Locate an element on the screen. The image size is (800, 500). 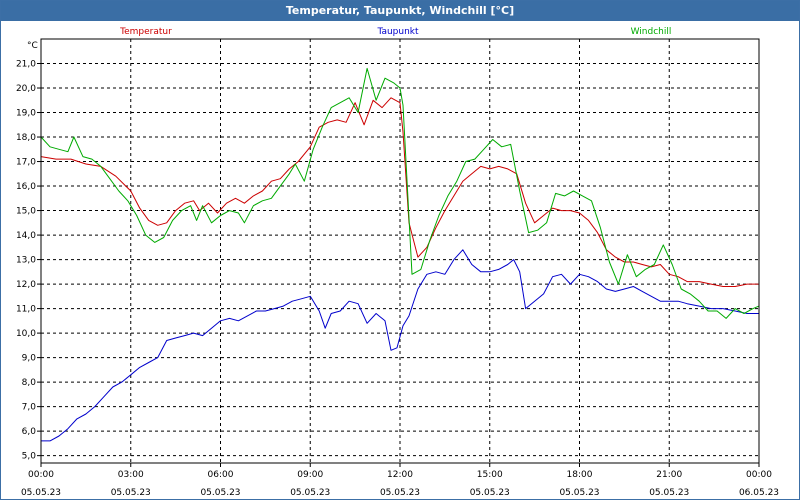
y-tick-label: 20,0 is located at coordinates (26, 89).